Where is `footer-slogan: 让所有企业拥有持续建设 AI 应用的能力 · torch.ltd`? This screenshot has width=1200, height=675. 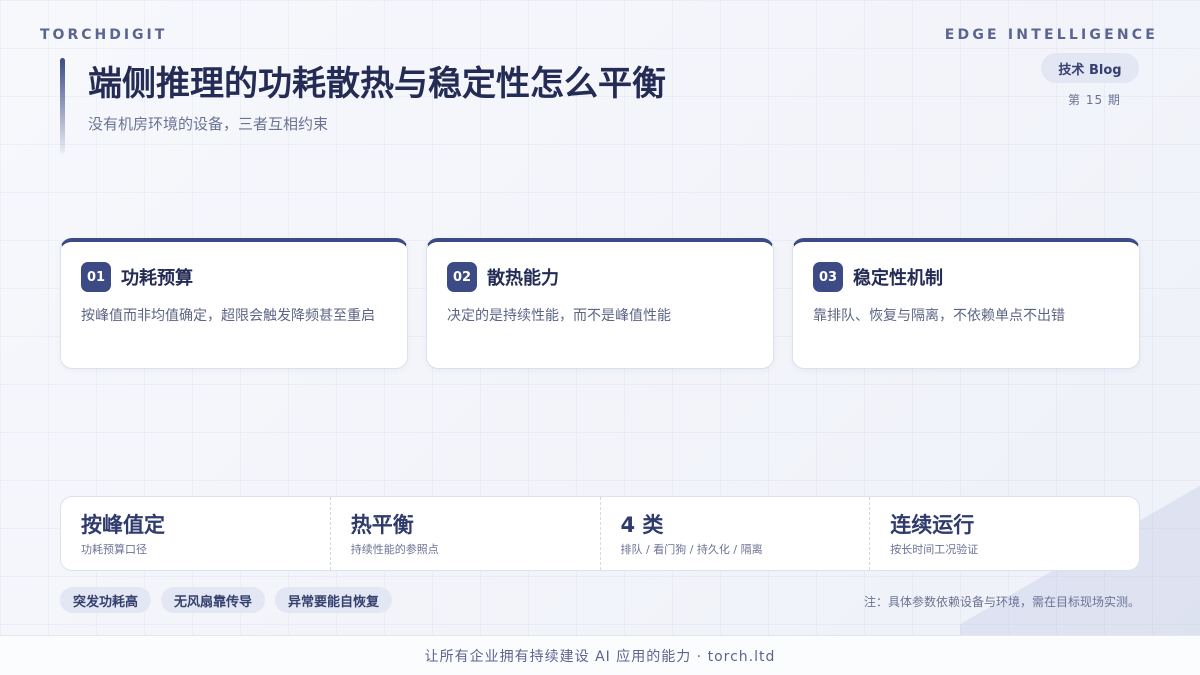
footer-slogan: 让所有企业拥有持续建设 AI 应用的能力 · torch.ltd is located at coordinates (600, 655).